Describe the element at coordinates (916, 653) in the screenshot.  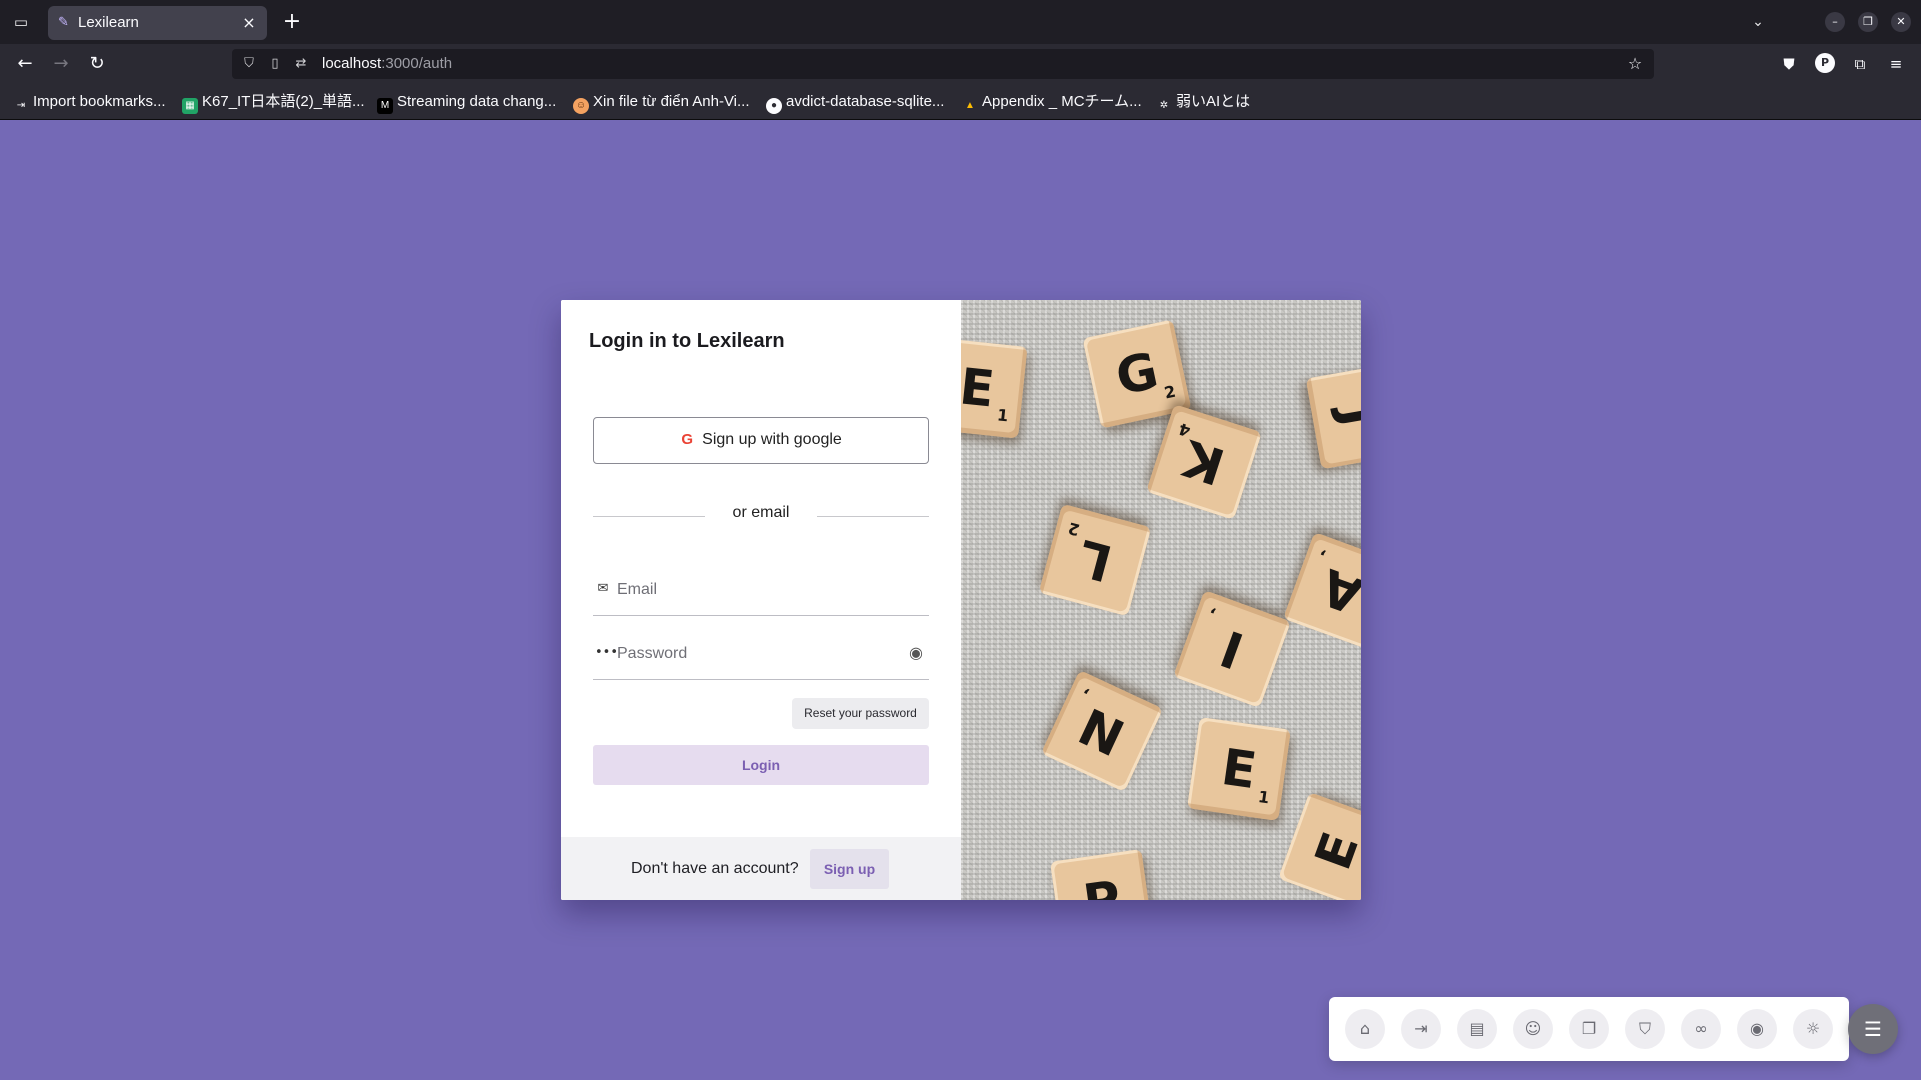
I see `show-password-eye-icon: ◉` at that location.